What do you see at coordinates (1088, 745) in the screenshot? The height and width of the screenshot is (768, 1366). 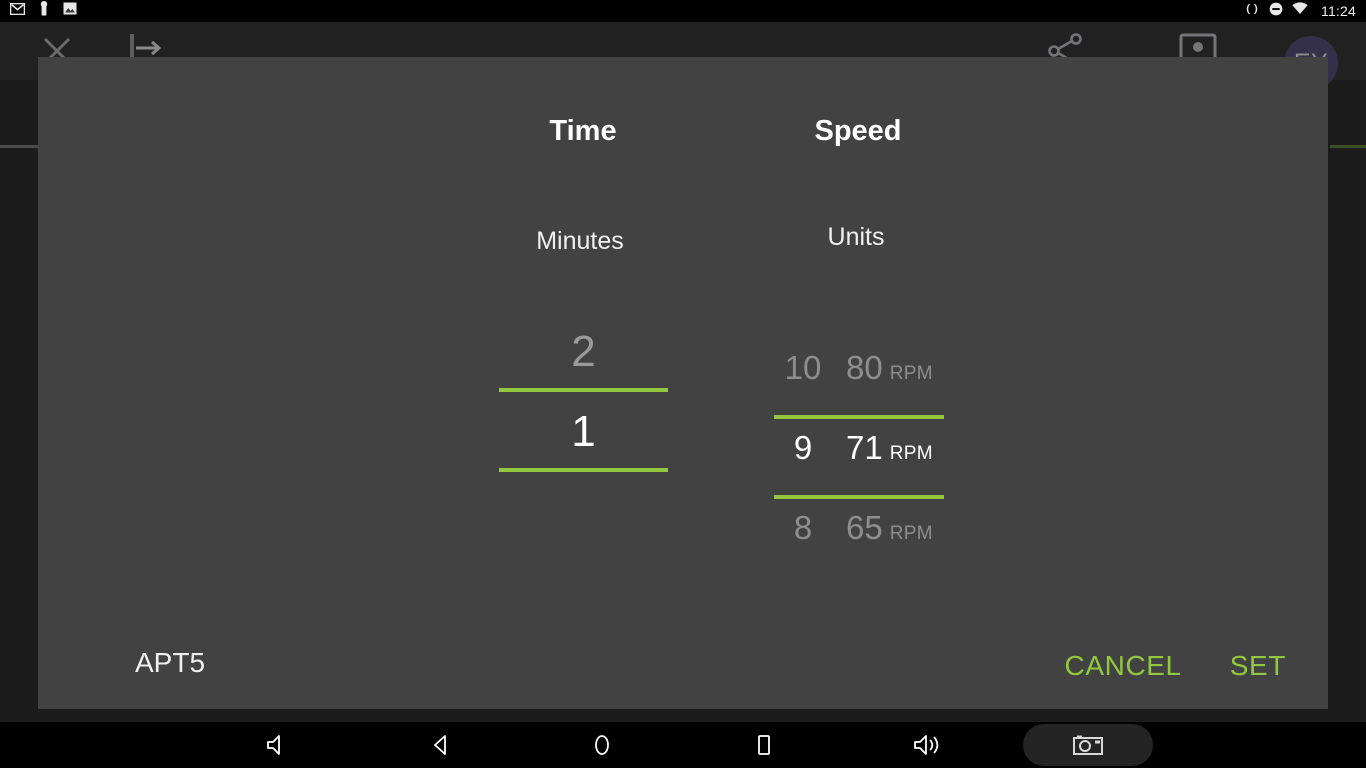 I see `screenshot-camera-icon` at bounding box center [1088, 745].